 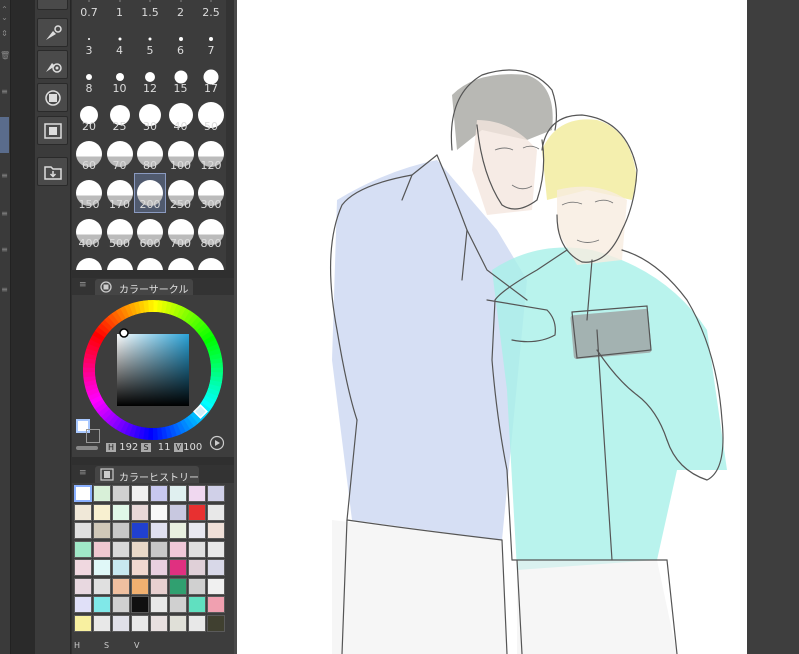 What do you see at coordinates (89, 154) in the screenshot?
I see `brush-size-cell: 60` at bounding box center [89, 154].